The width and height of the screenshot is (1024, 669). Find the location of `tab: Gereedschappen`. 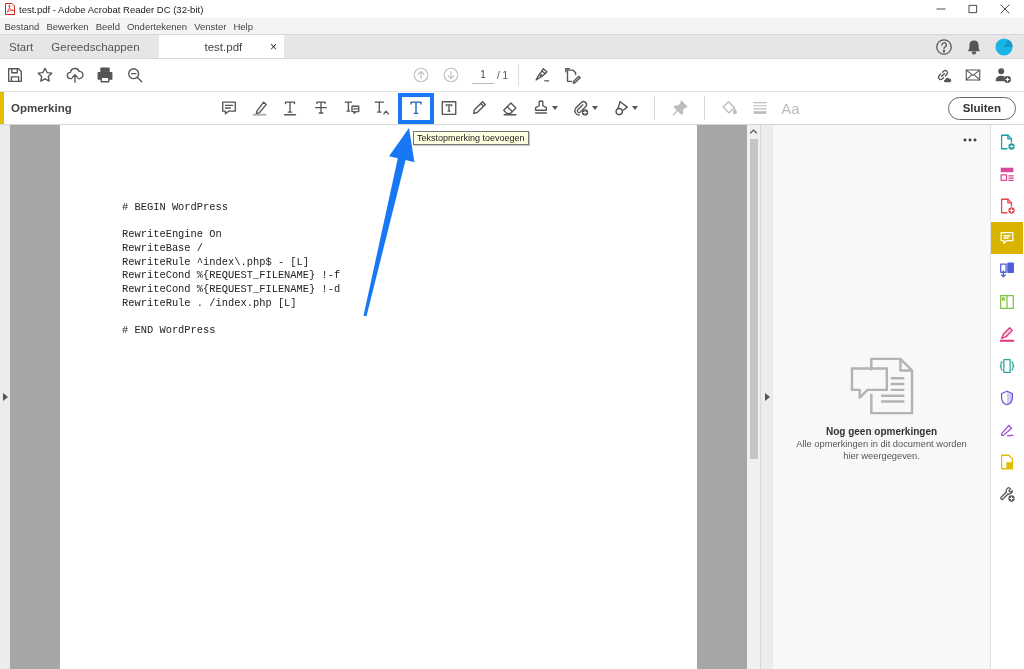

tab: Gereedschappen is located at coordinates (95, 46).